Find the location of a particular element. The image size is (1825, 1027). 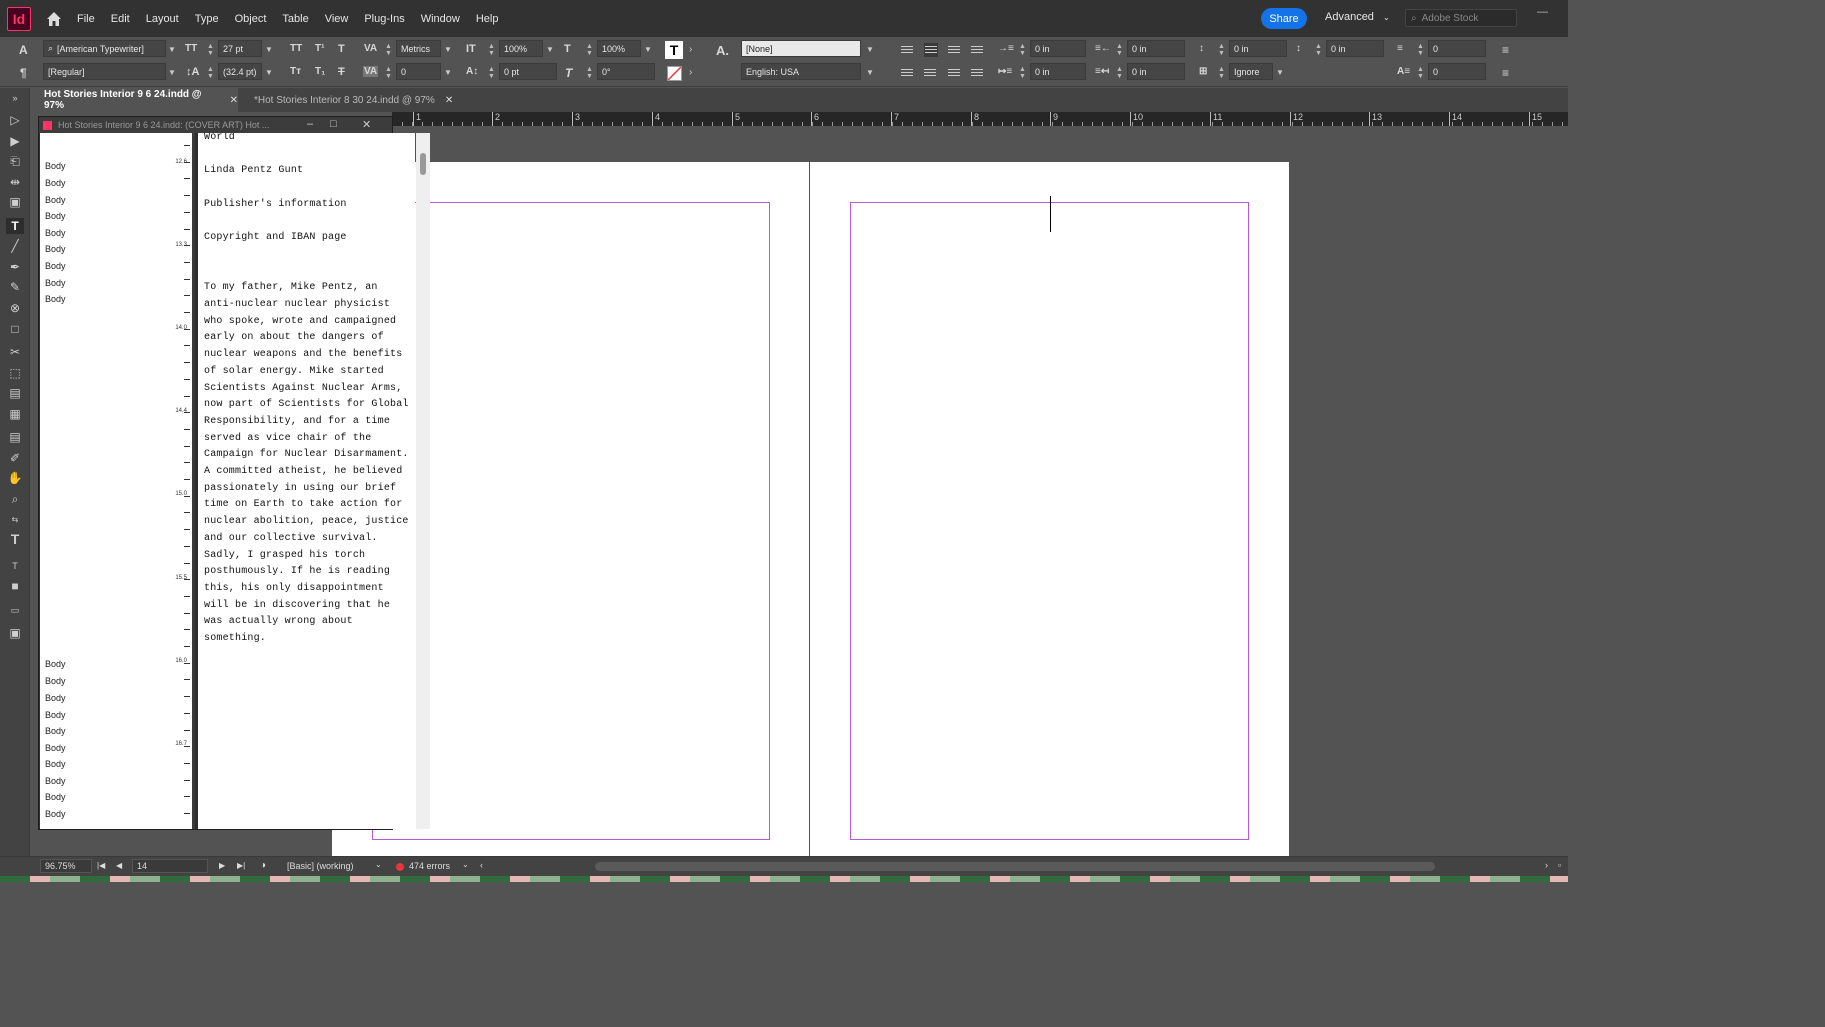

font-size-stepper: ▲ ▼ is located at coordinates (210, 50).